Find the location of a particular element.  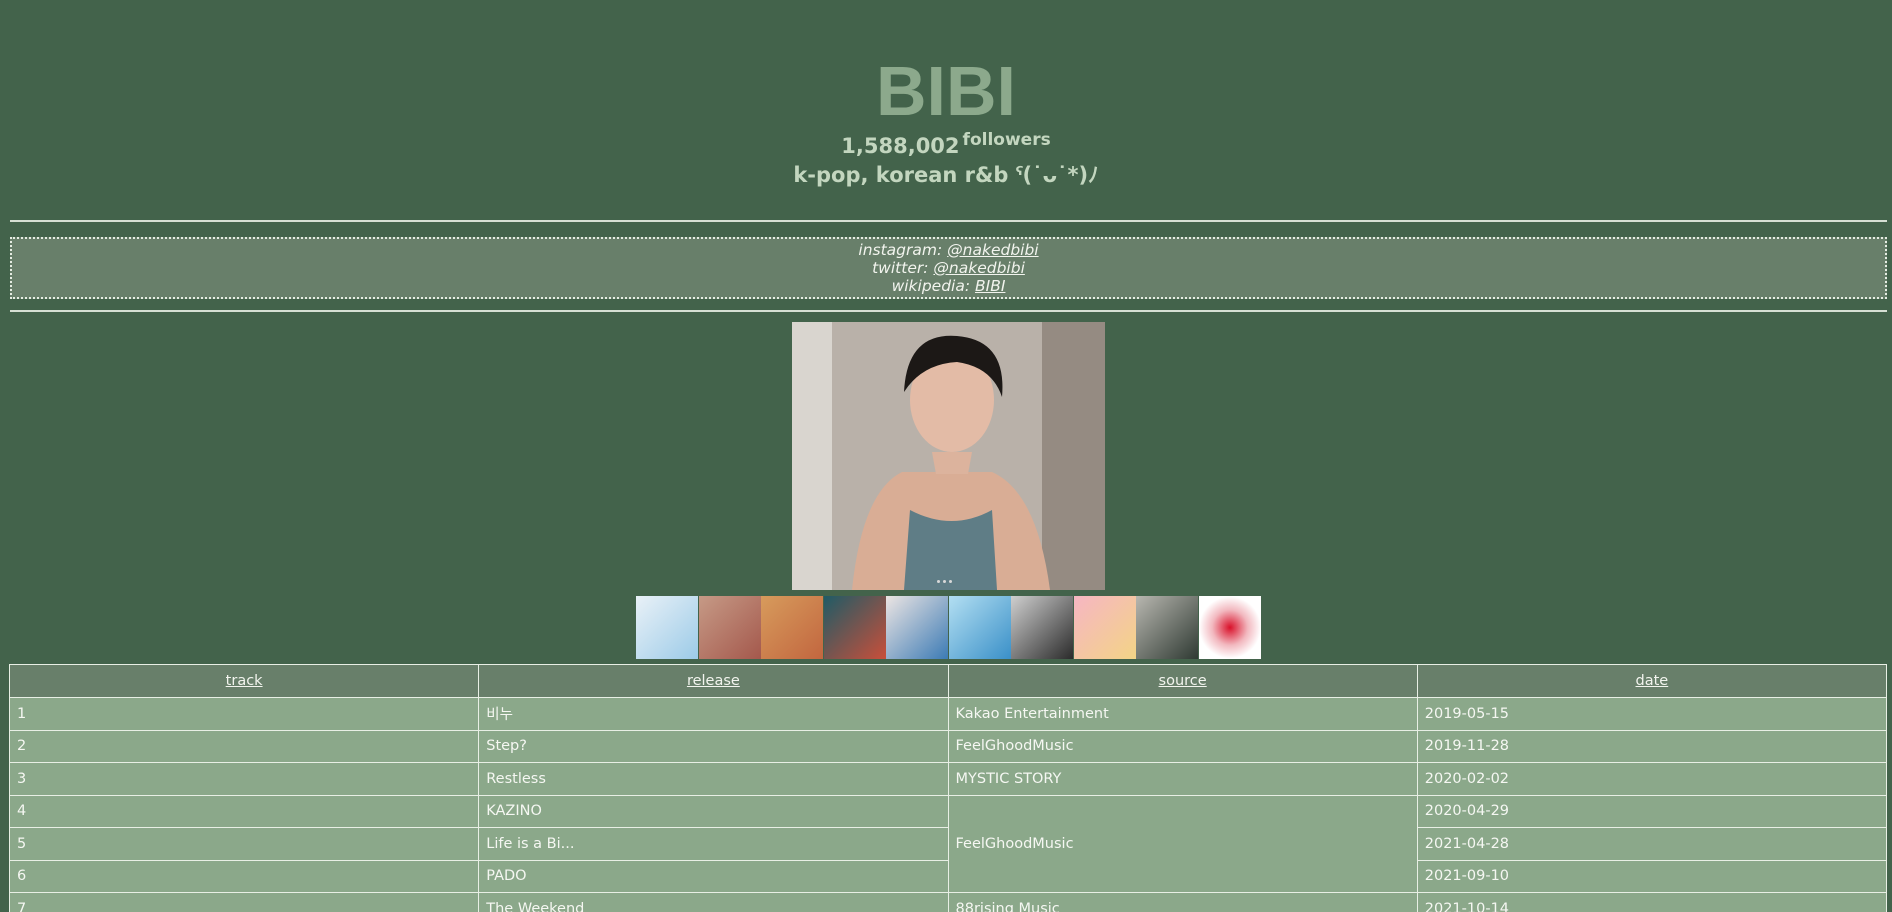

table-row: 3 Restless MYSTIC STORY 2020-02-02 is located at coordinates (948, 779).